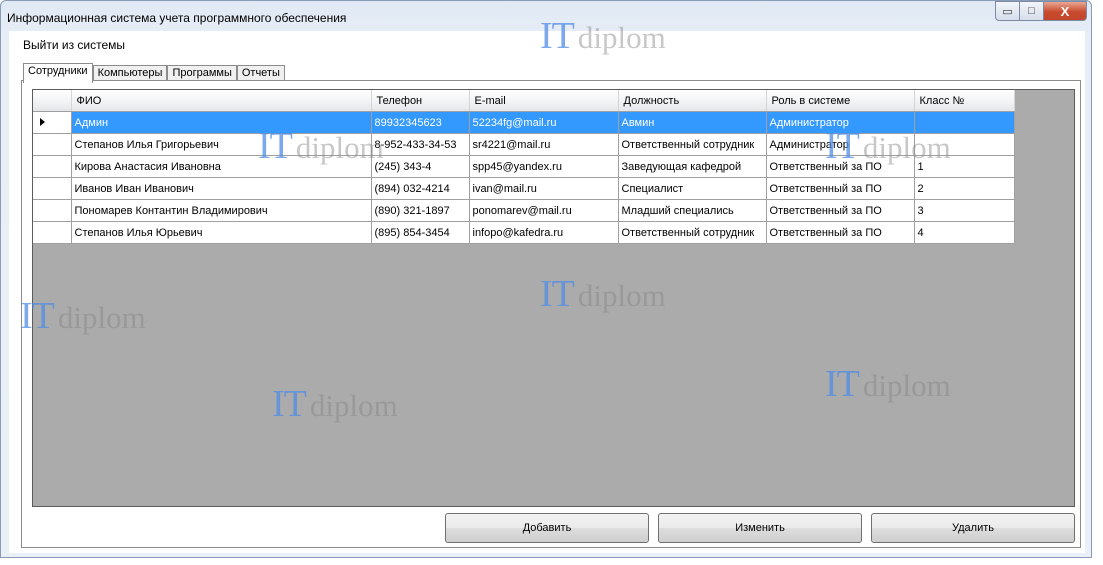 The image size is (1103, 565). What do you see at coordinates (74, 45) in the screenshot?
I see `menu-item-logout: Выйти из системы` at bounding box center [74, 45].